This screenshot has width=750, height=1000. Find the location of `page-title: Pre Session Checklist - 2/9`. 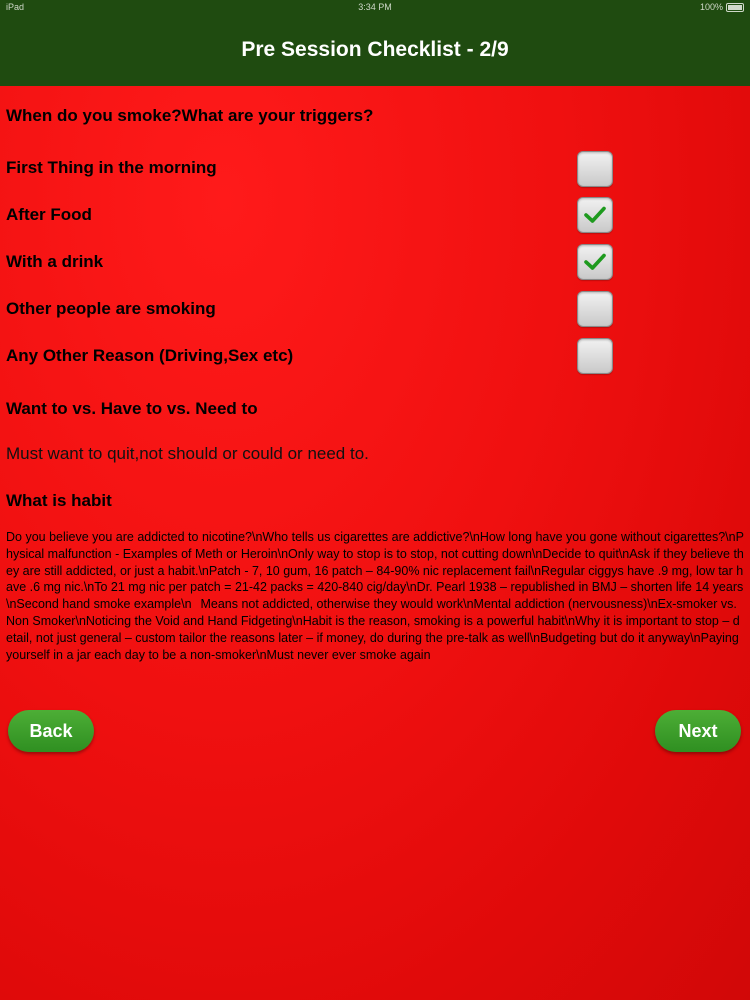

page-title: Pre Session Checklist - 2/9 is located at coordinates (375, 49).